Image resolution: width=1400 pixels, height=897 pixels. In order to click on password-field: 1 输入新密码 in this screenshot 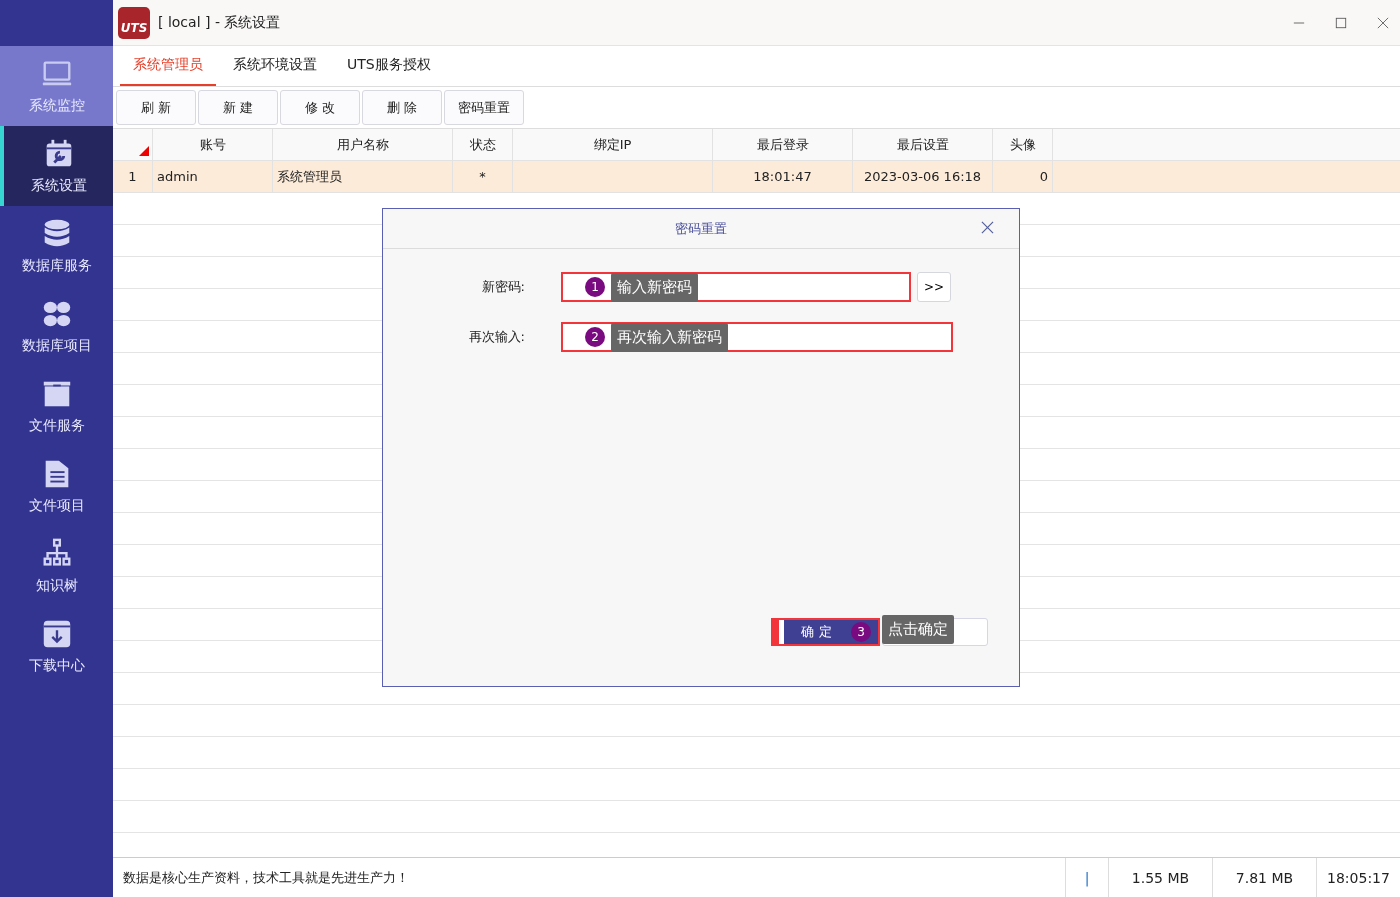, I will do `click(736, 287)`.